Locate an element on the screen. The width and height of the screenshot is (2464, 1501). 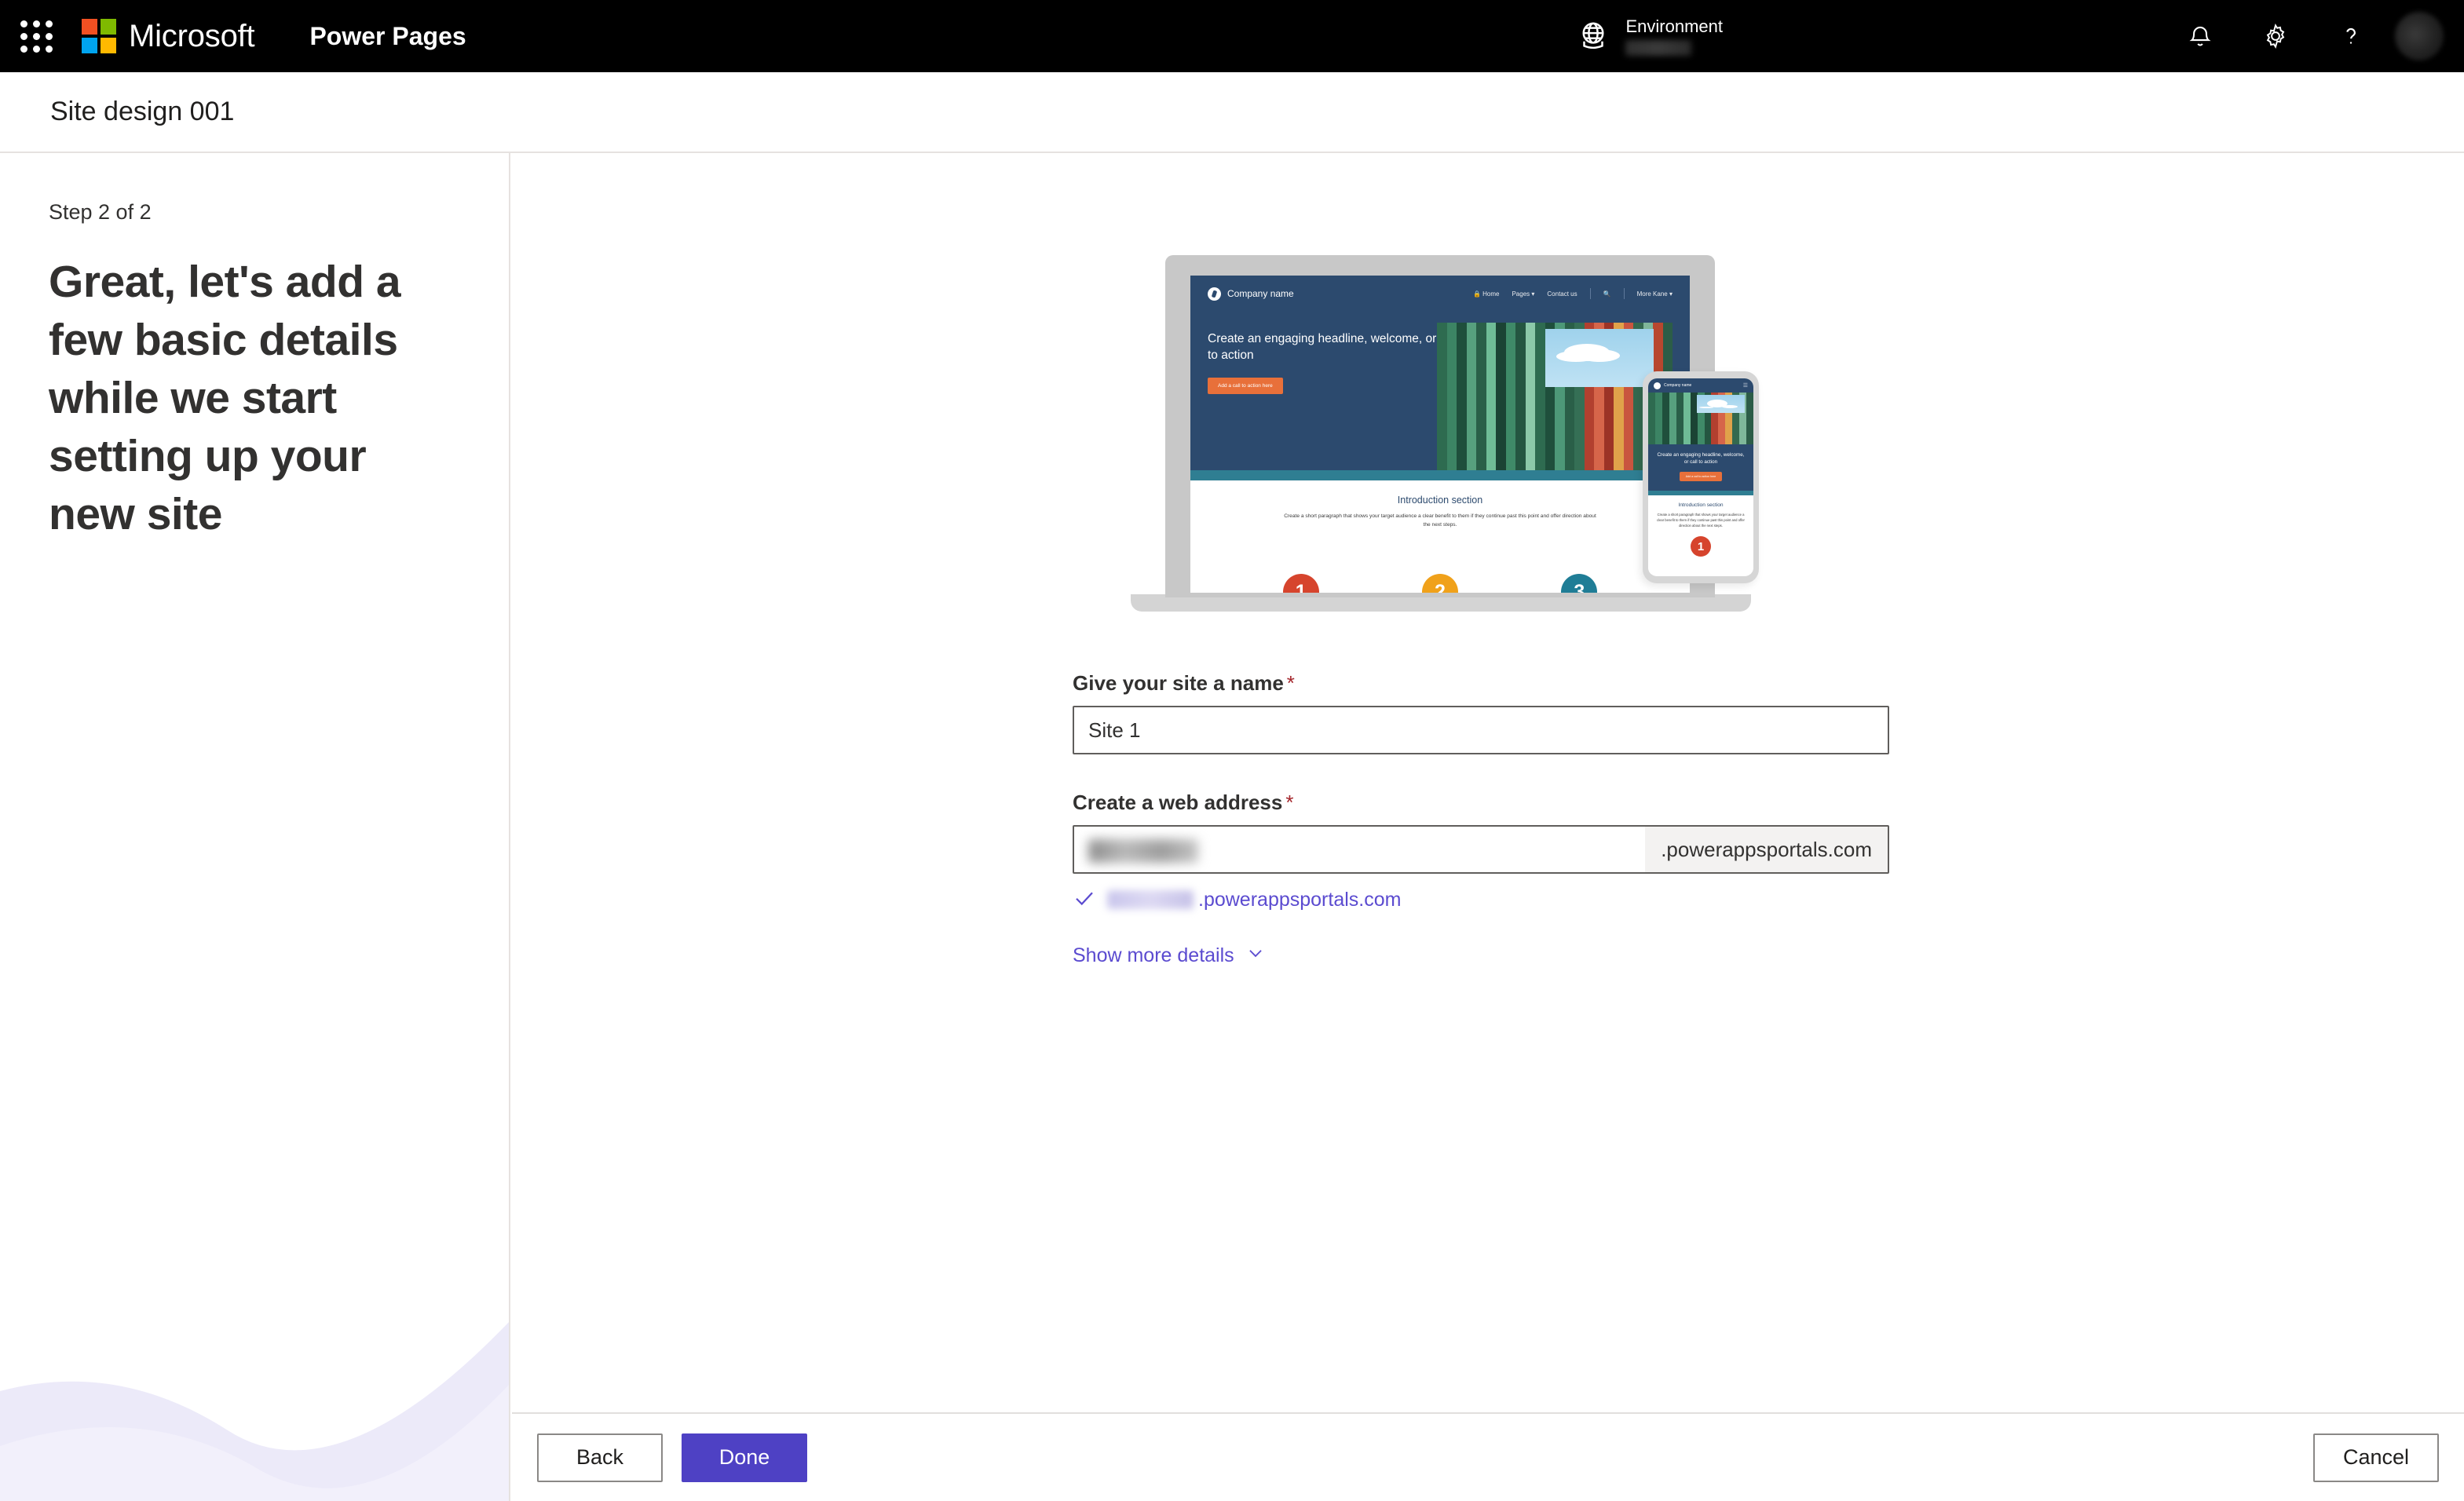
avatar is located at coordinates (2419, 36).